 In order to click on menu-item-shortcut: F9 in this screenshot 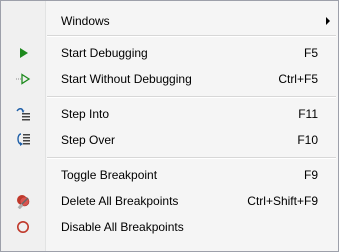, I will do `click(310, 174)`.